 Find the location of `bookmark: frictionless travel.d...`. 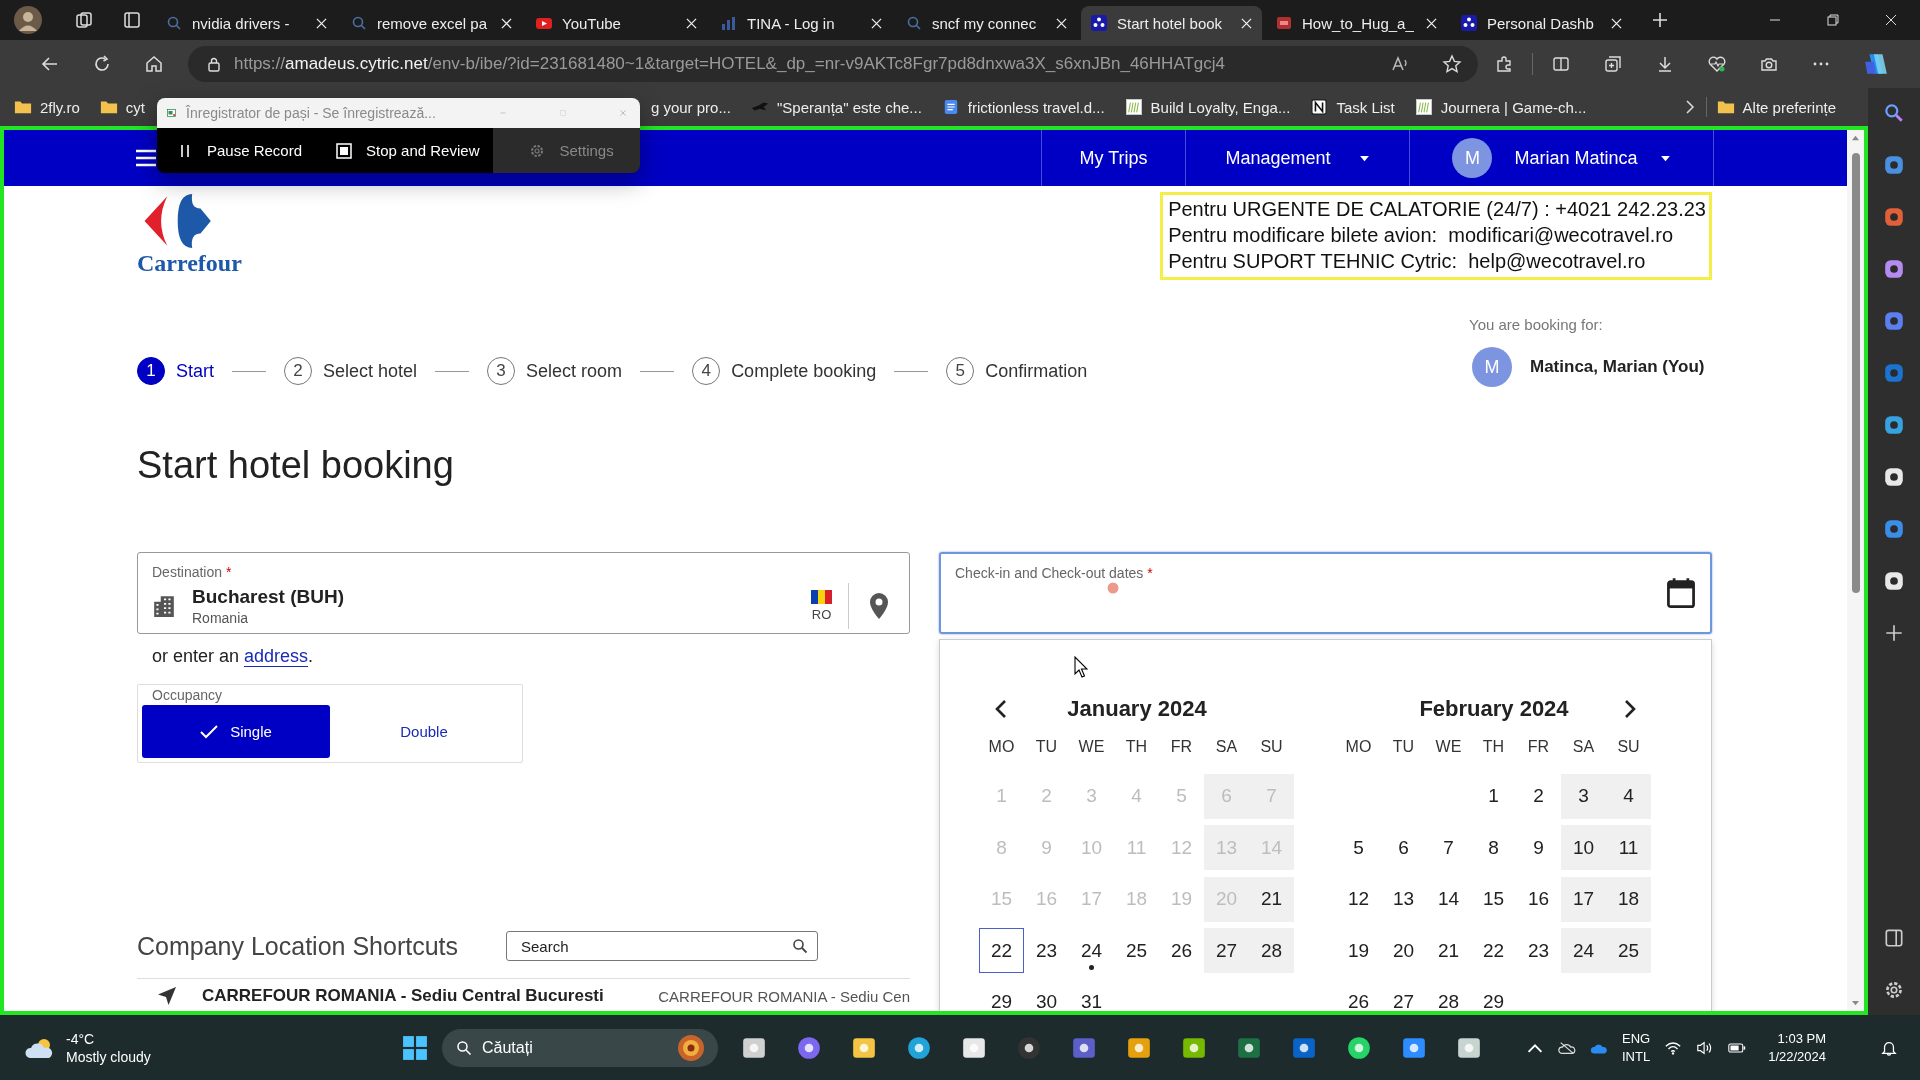

bookmark: frictionless travel.d... is located at coordinates (1023, 107).